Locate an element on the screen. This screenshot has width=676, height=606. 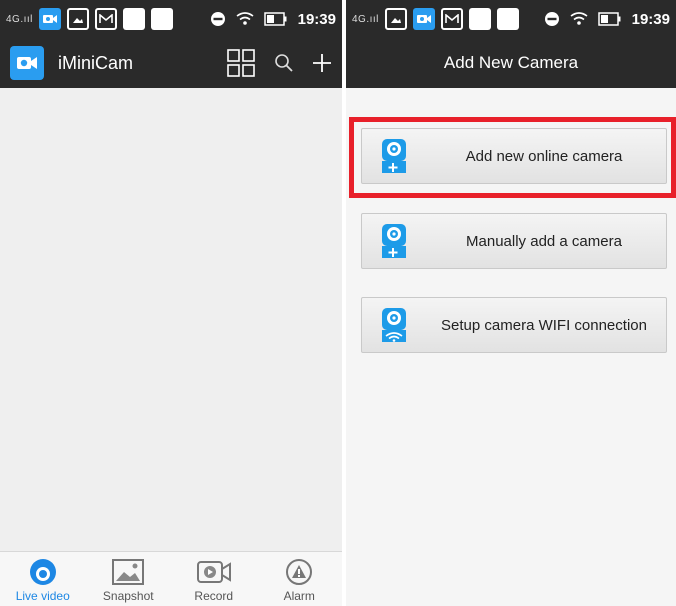
page-title: Add New Camera is located at coordinates (511, 62).